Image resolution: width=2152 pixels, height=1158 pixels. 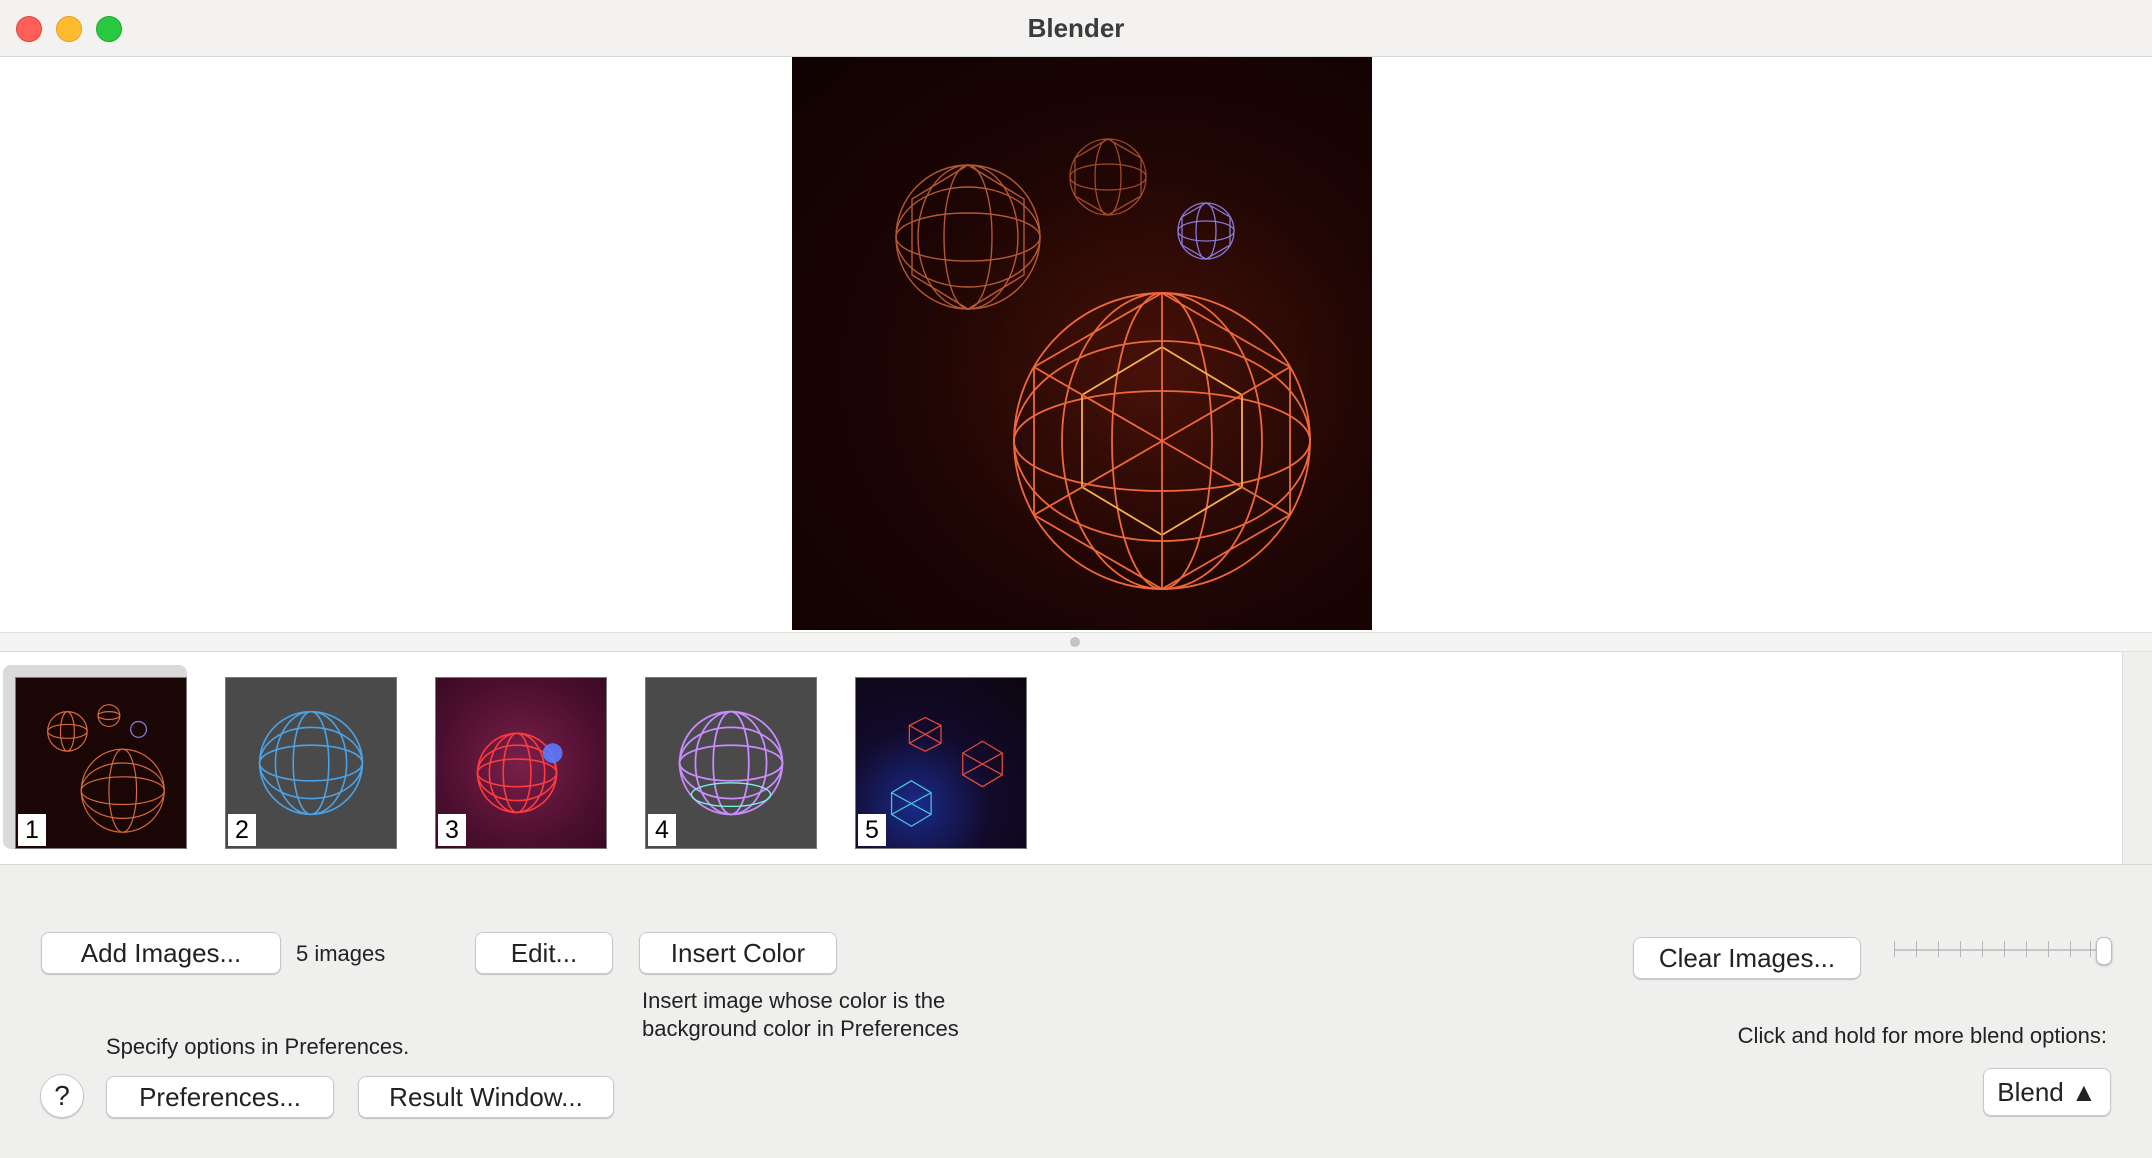 I want to click on thumbnail-item: 2, so click(x=305, y=757).